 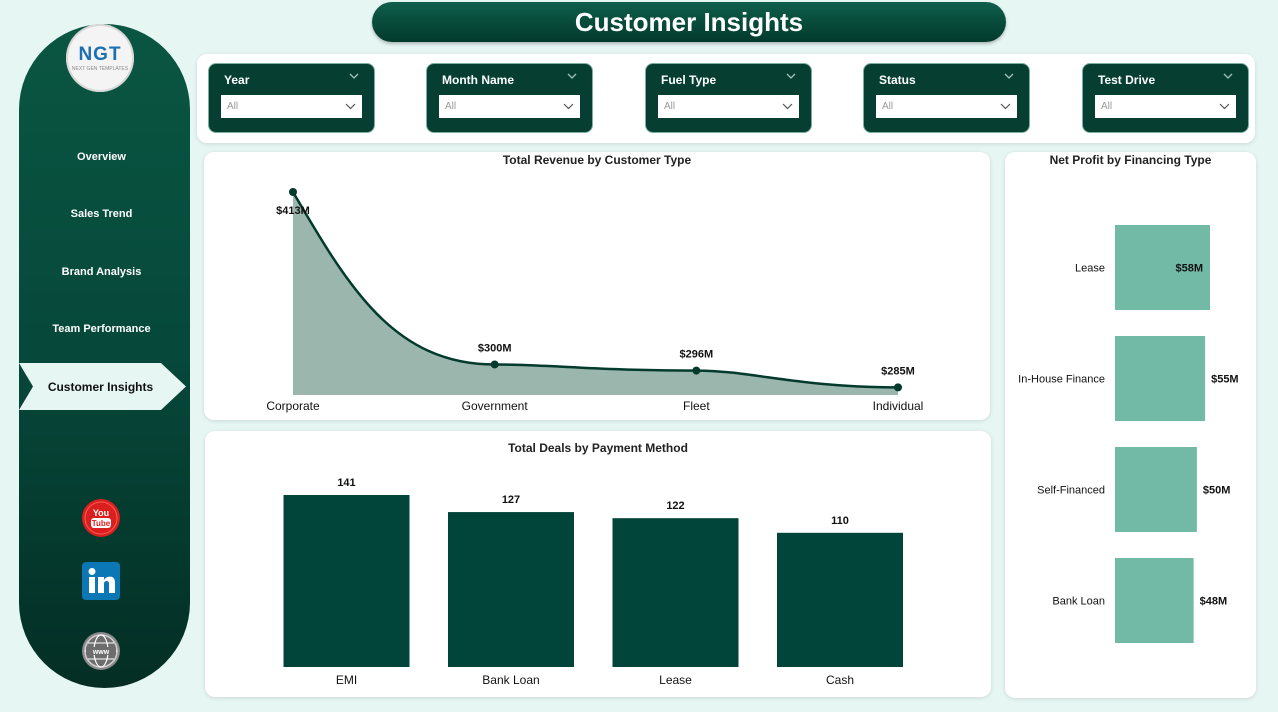 What do you see at coordinates (101, 329) in the screenshot?
I see `nav-team-performance: Team Performance` at bounding box center [101, 329].